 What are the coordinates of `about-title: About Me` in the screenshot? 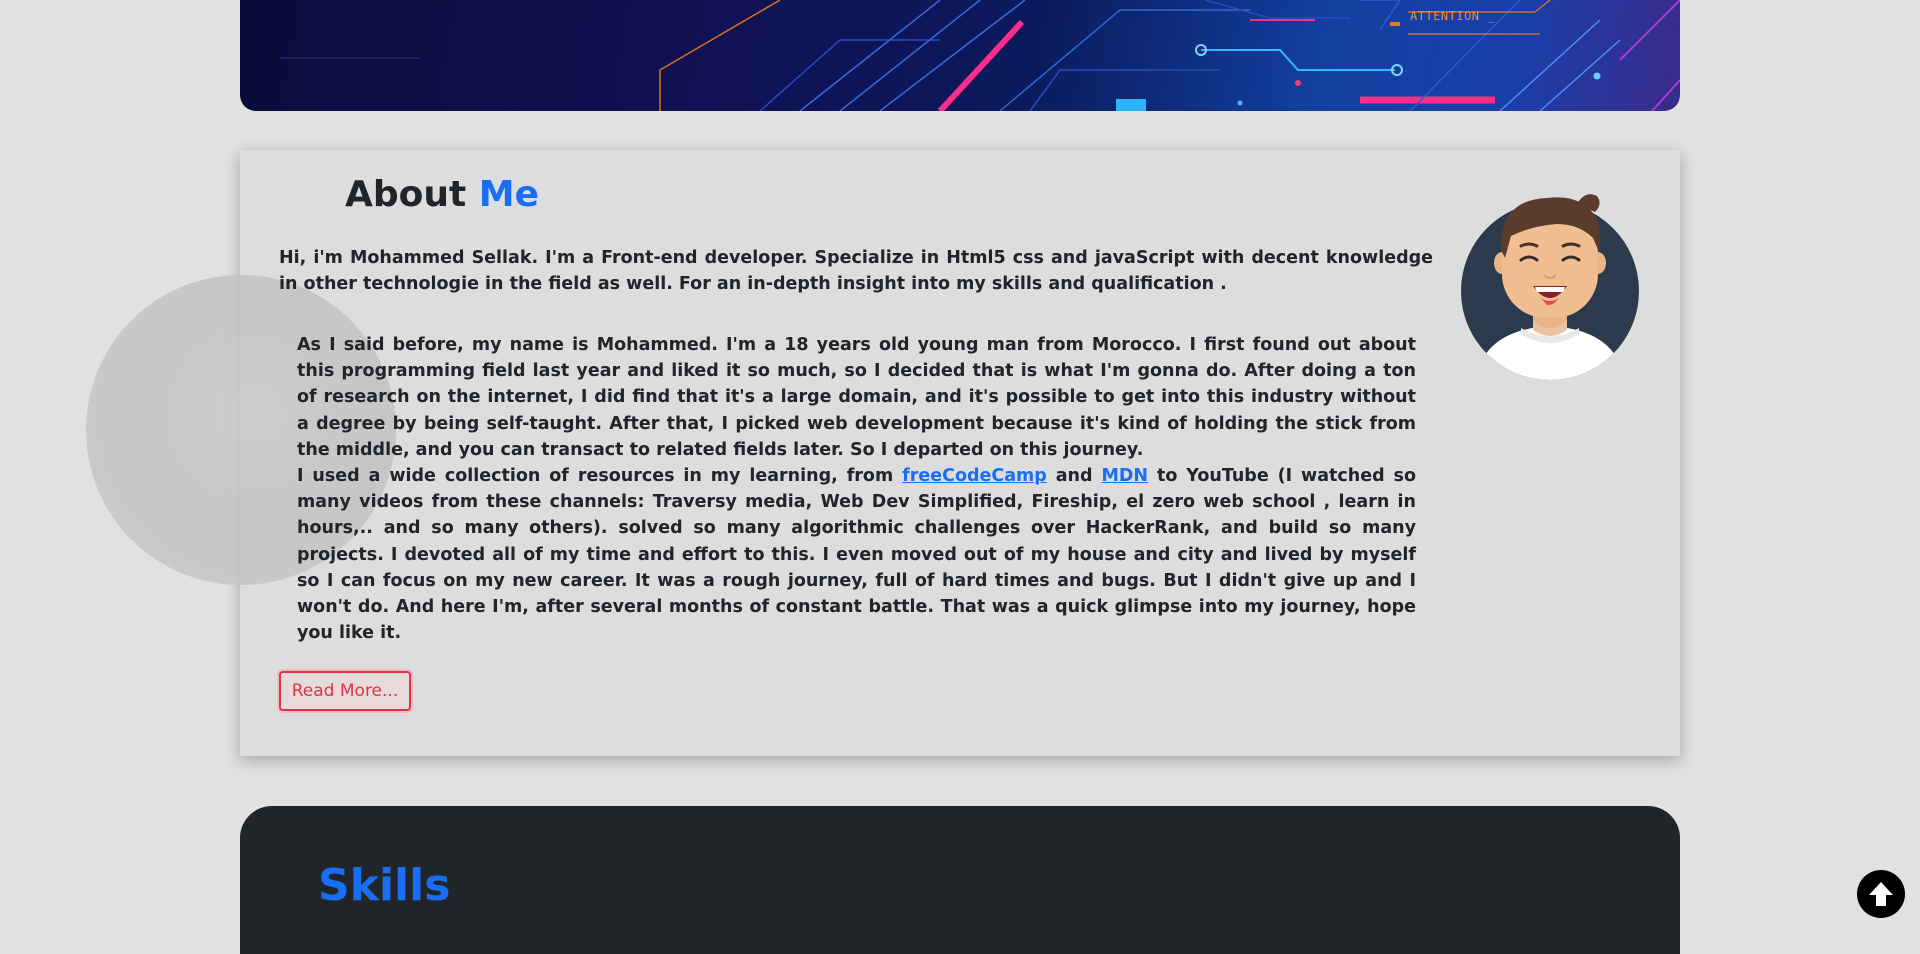 It's located at (442, 194).